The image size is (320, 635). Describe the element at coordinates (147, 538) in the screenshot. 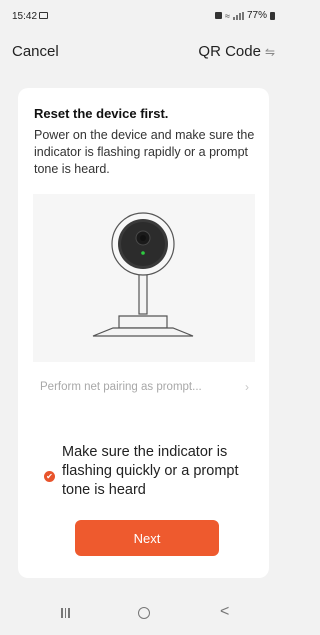

I see `next-button: Next` at that location.